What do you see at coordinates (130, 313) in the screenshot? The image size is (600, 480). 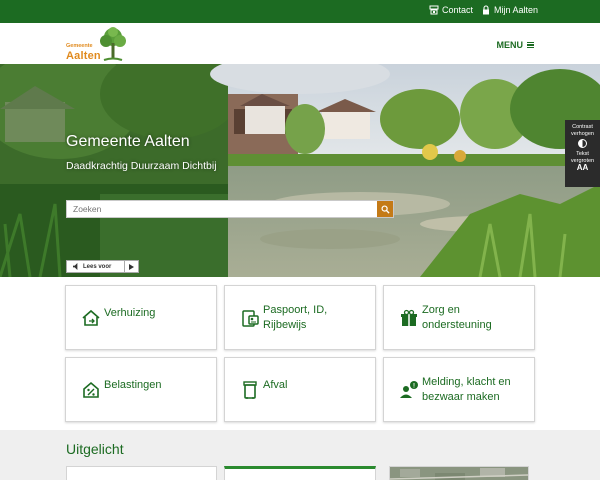 I see `tile-label-line1: Verhuizing` at bounding box center [130, 313].